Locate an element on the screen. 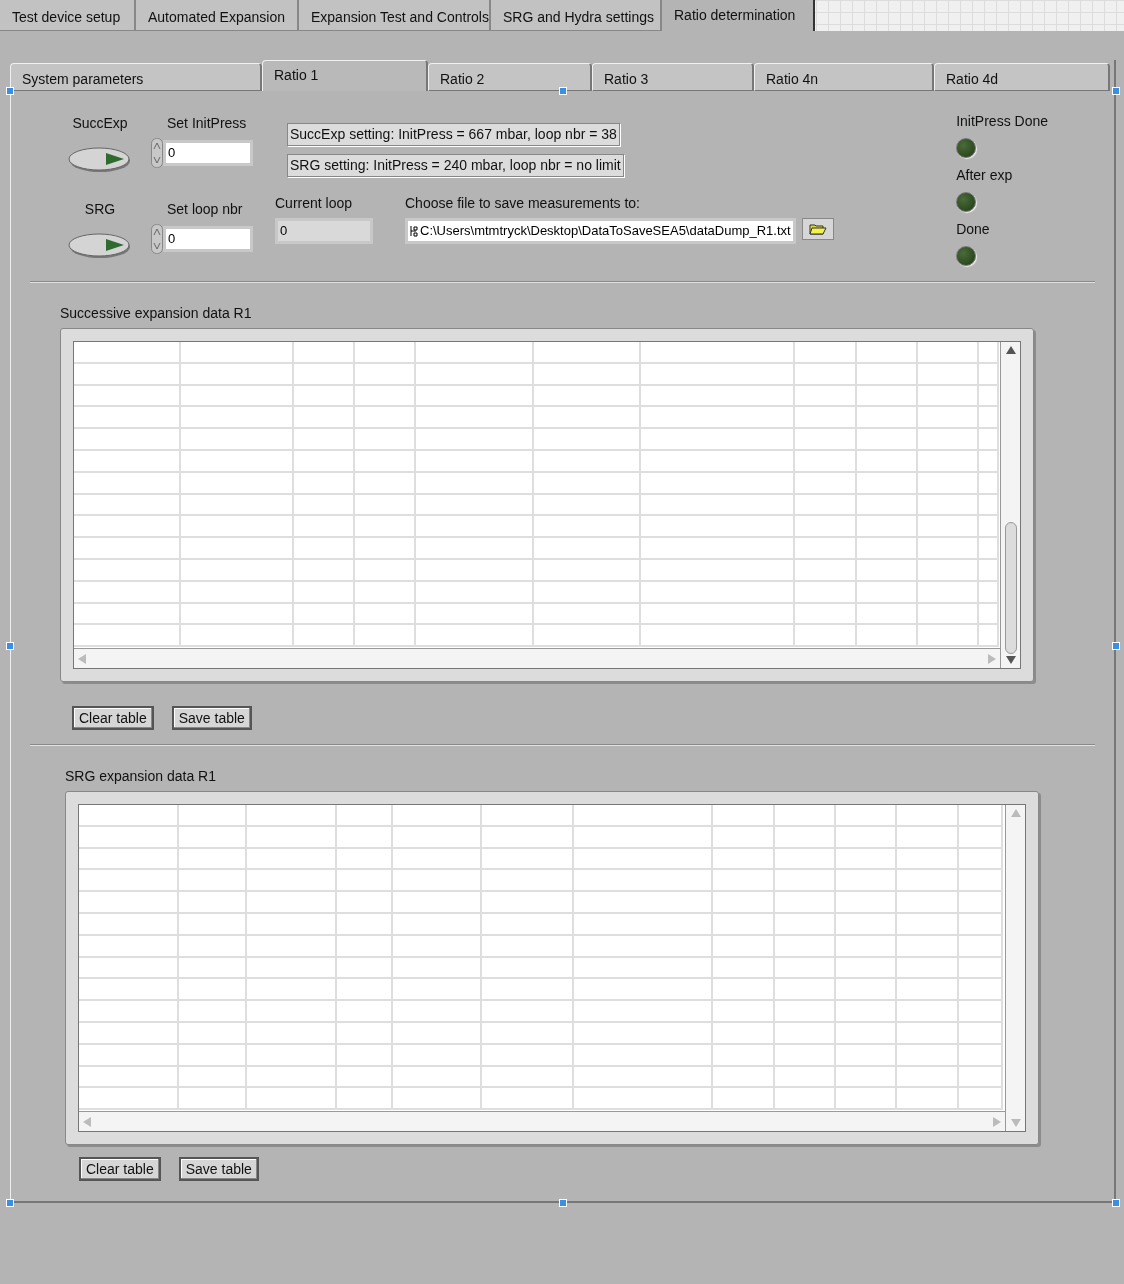  tab: System parameters is located at coordinates (136, 77).